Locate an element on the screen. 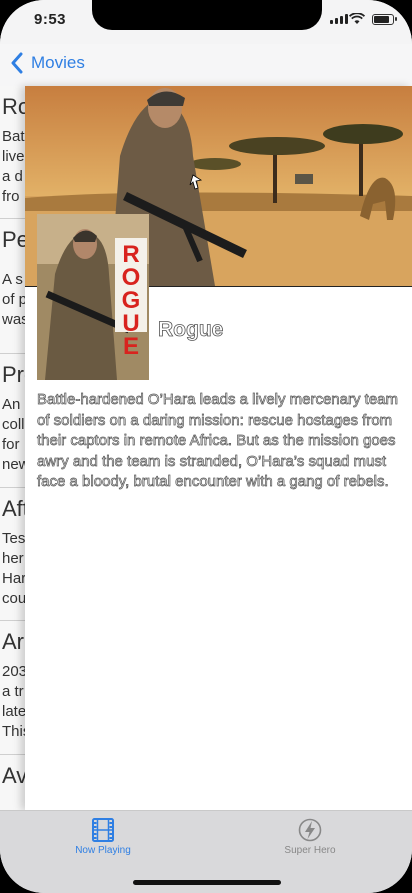 This screenshot has width=412, height=893. list-item-line: late is located at coordinates (14, 711).